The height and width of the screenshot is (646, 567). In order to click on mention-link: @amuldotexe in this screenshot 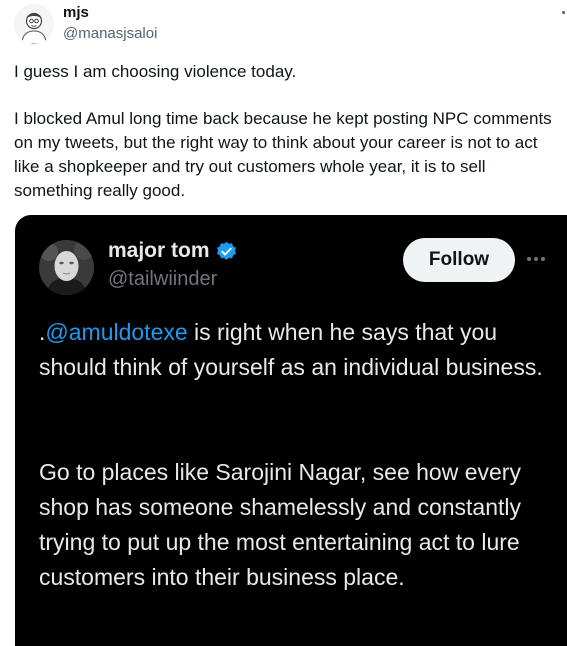, I will do `click(116, 332)`.